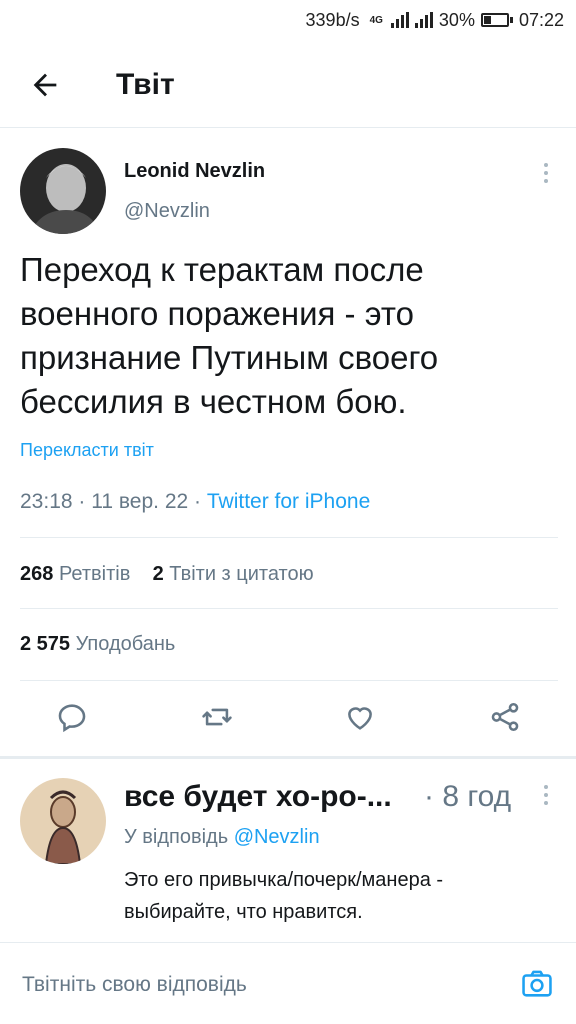 This screenshot has width=576, height=1024. Describe the element at coordinates (456, 19) in the screenshot. I see `battery-percent: 30%` at that location.